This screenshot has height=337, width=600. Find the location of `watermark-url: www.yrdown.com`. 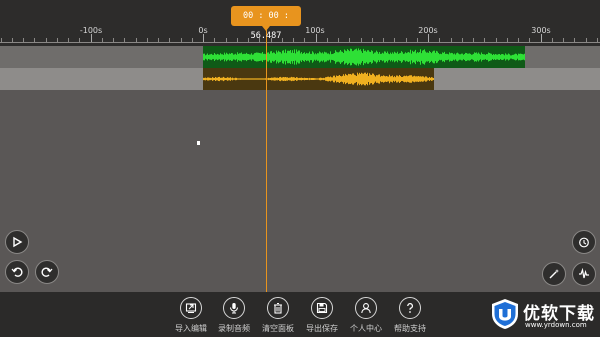

watermark-url: www.yrdown.com is located at coordinates (556, 325).